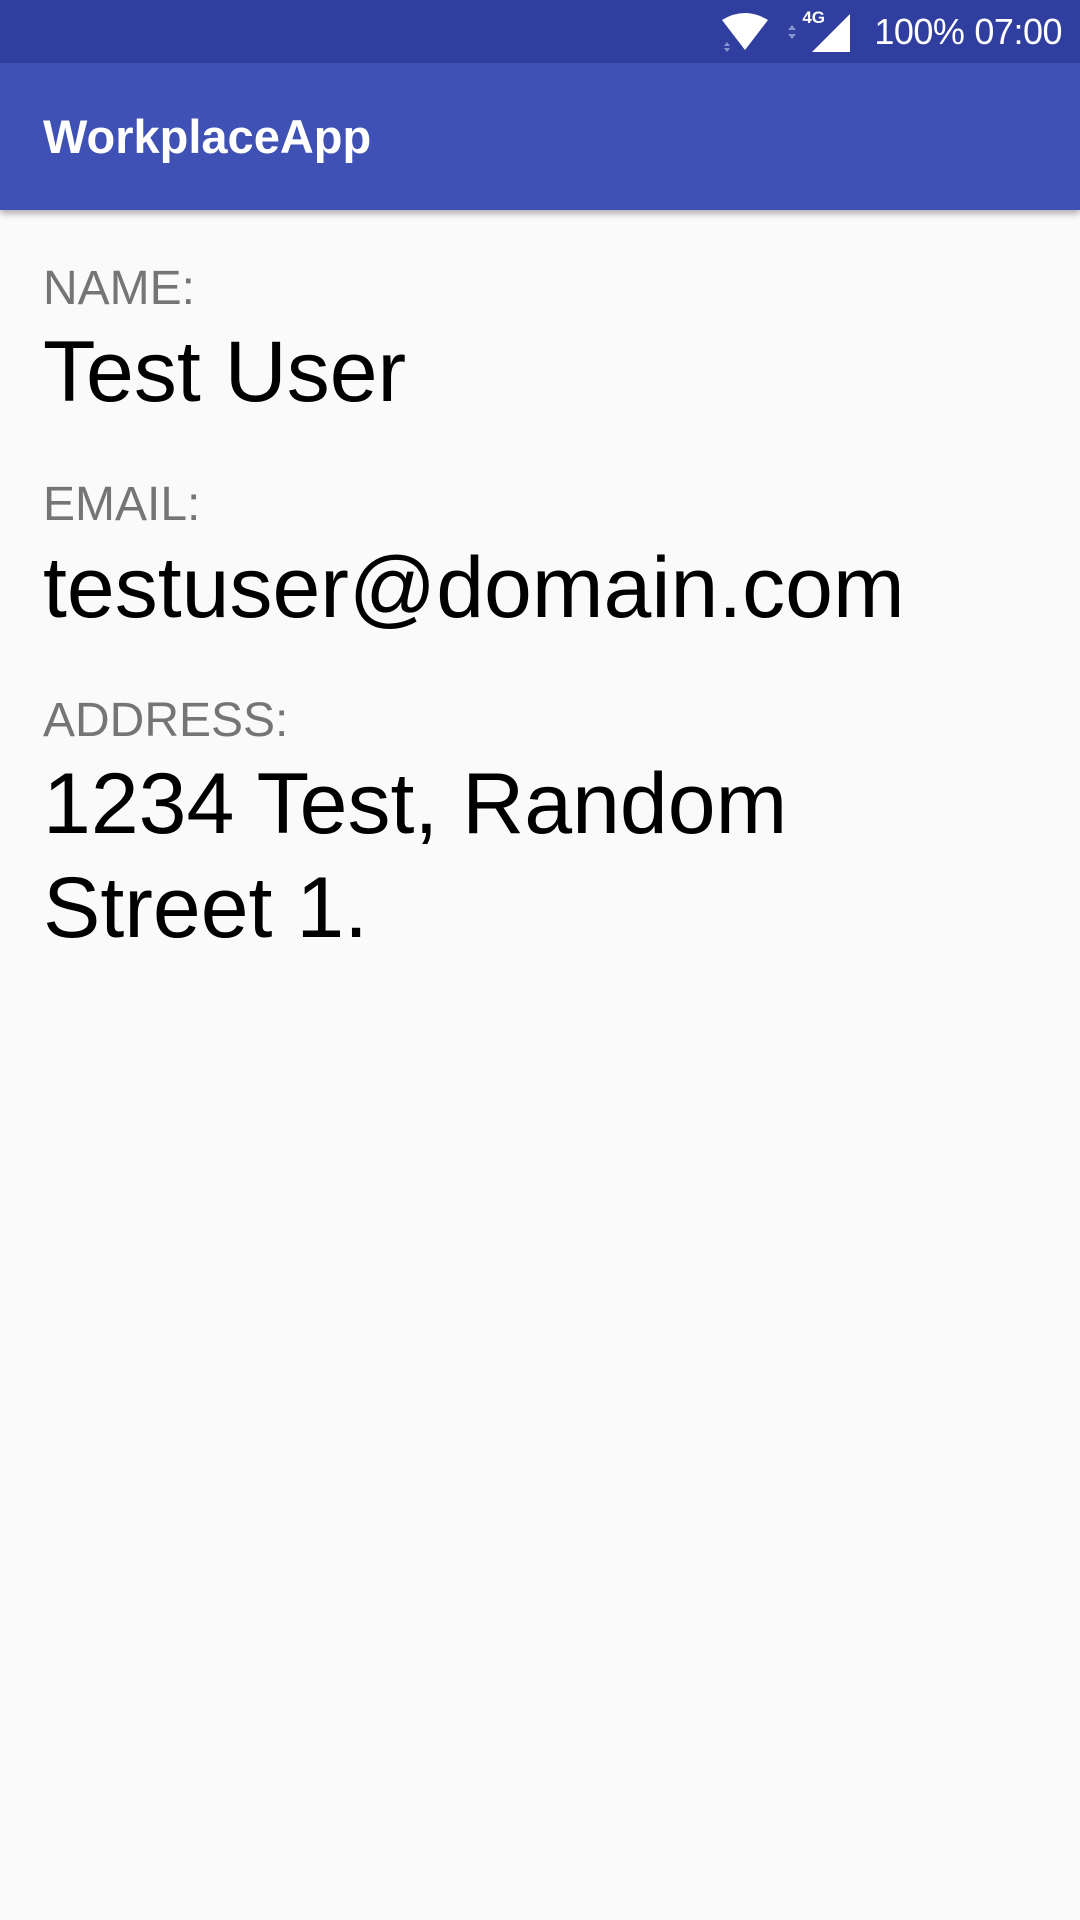 This screenshot has width=1080, height=1920. Describe the element at coordinates (474, 588) in the screenshot. I see `email-value: testuser@domain.com` at that location.